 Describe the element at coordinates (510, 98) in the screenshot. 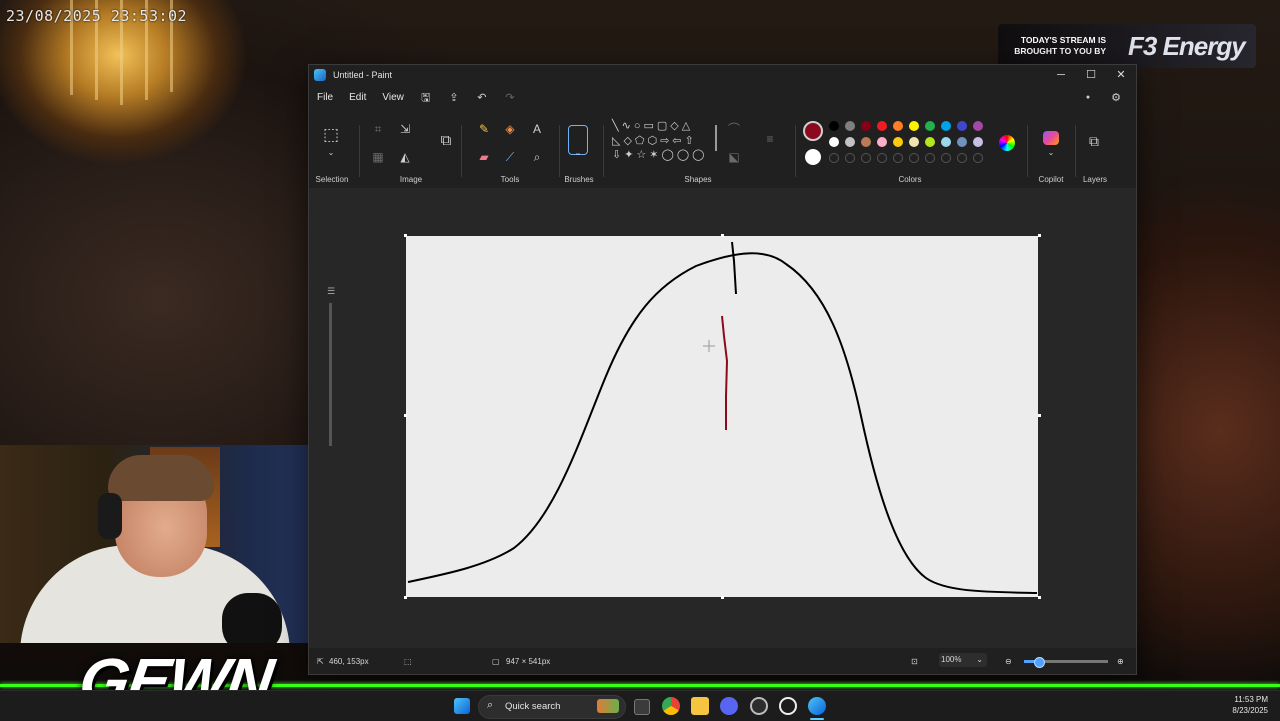

I see `redo-icon: ↷` at that location.